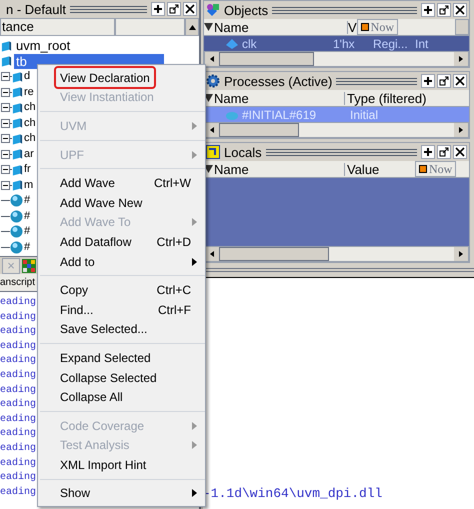  Describe the element at coordinates (29, 92) in the screenshot. I see `tree-item: re` at that location.